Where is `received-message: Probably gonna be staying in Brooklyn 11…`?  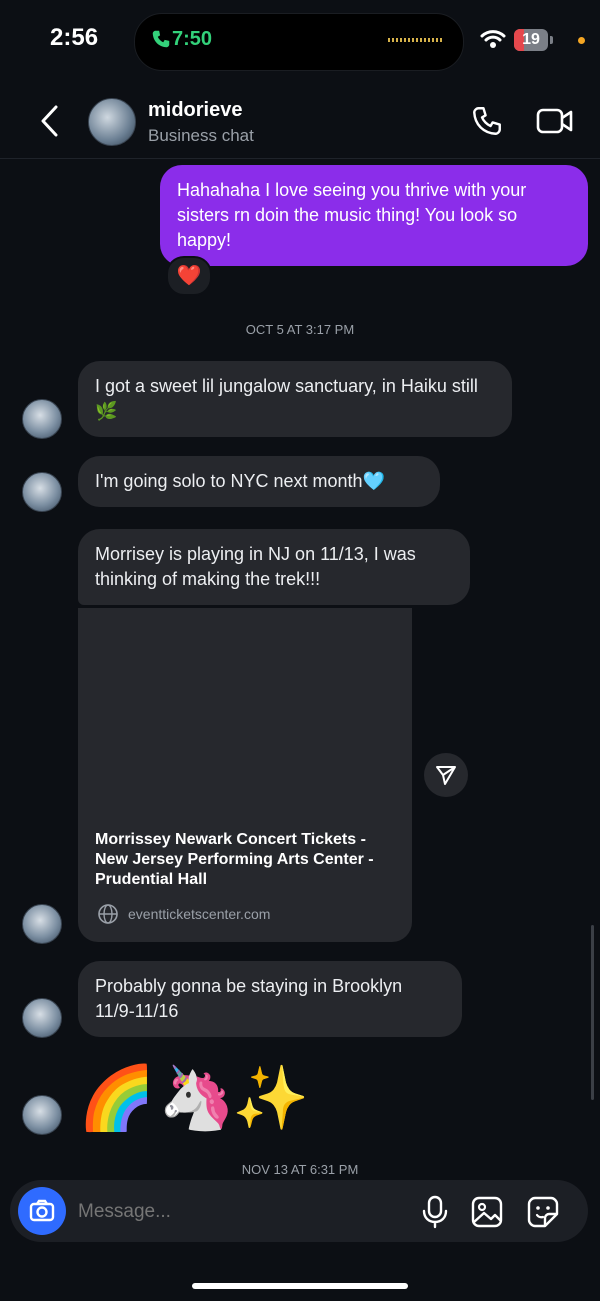
received-message: Probably gonna be staying in Brooklyn 11… is located at coordinates (270, 999).